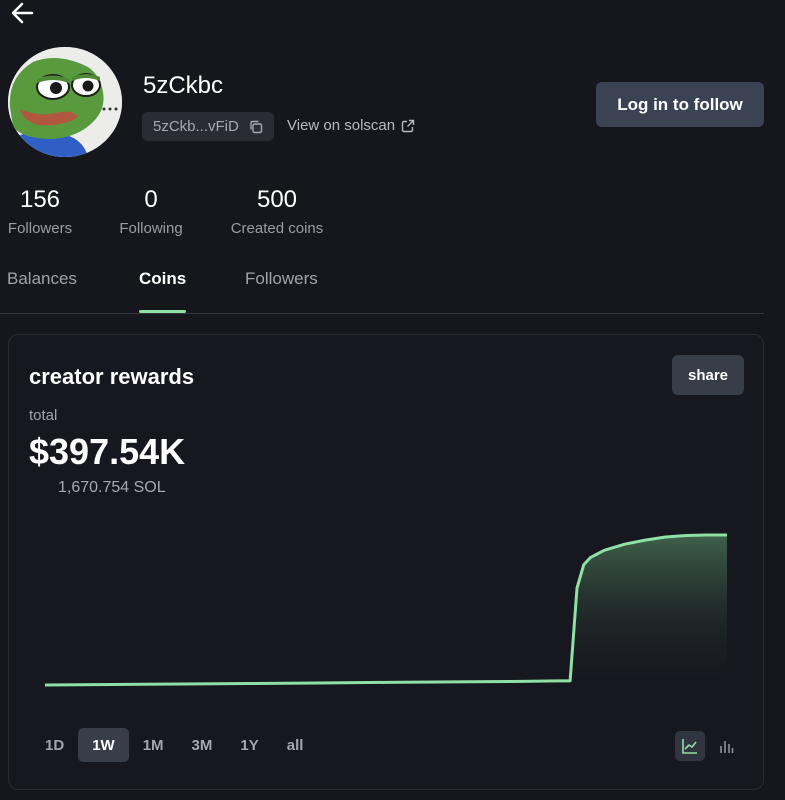 This screenshot has width=785, height=800. I want to click on followers-stat: 156 Followers, so click(40, 211).